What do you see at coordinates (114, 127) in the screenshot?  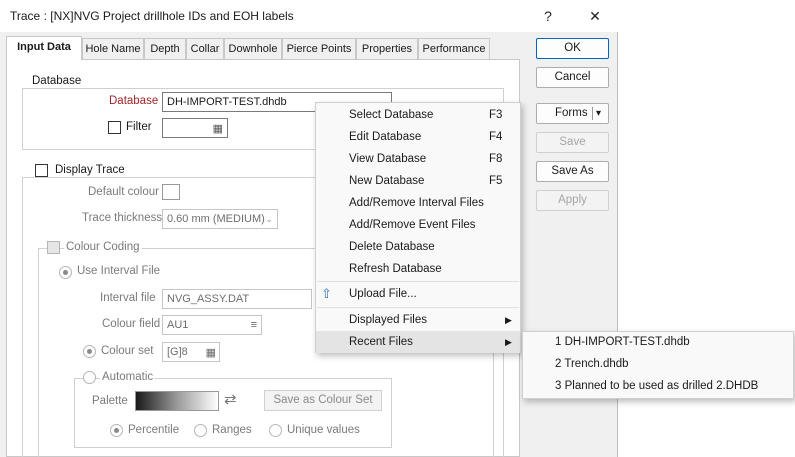 I see `filter-checkbox` at bounding box center [114, 127].